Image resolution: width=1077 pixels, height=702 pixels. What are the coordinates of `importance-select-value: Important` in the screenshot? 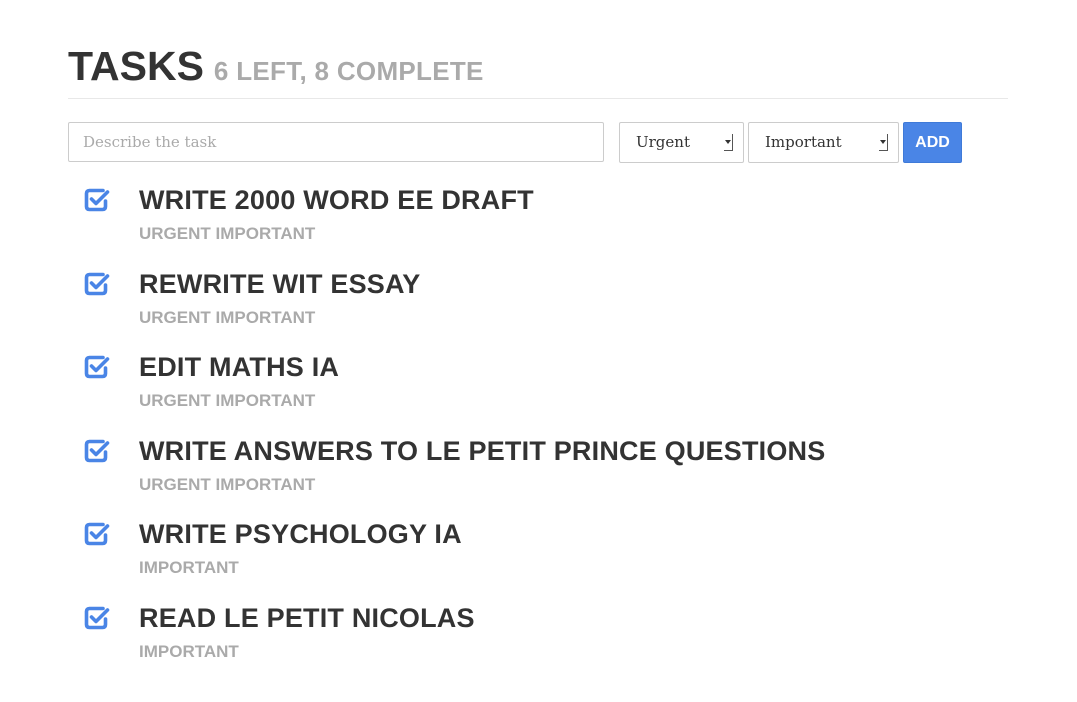 It's located at (803, 142).